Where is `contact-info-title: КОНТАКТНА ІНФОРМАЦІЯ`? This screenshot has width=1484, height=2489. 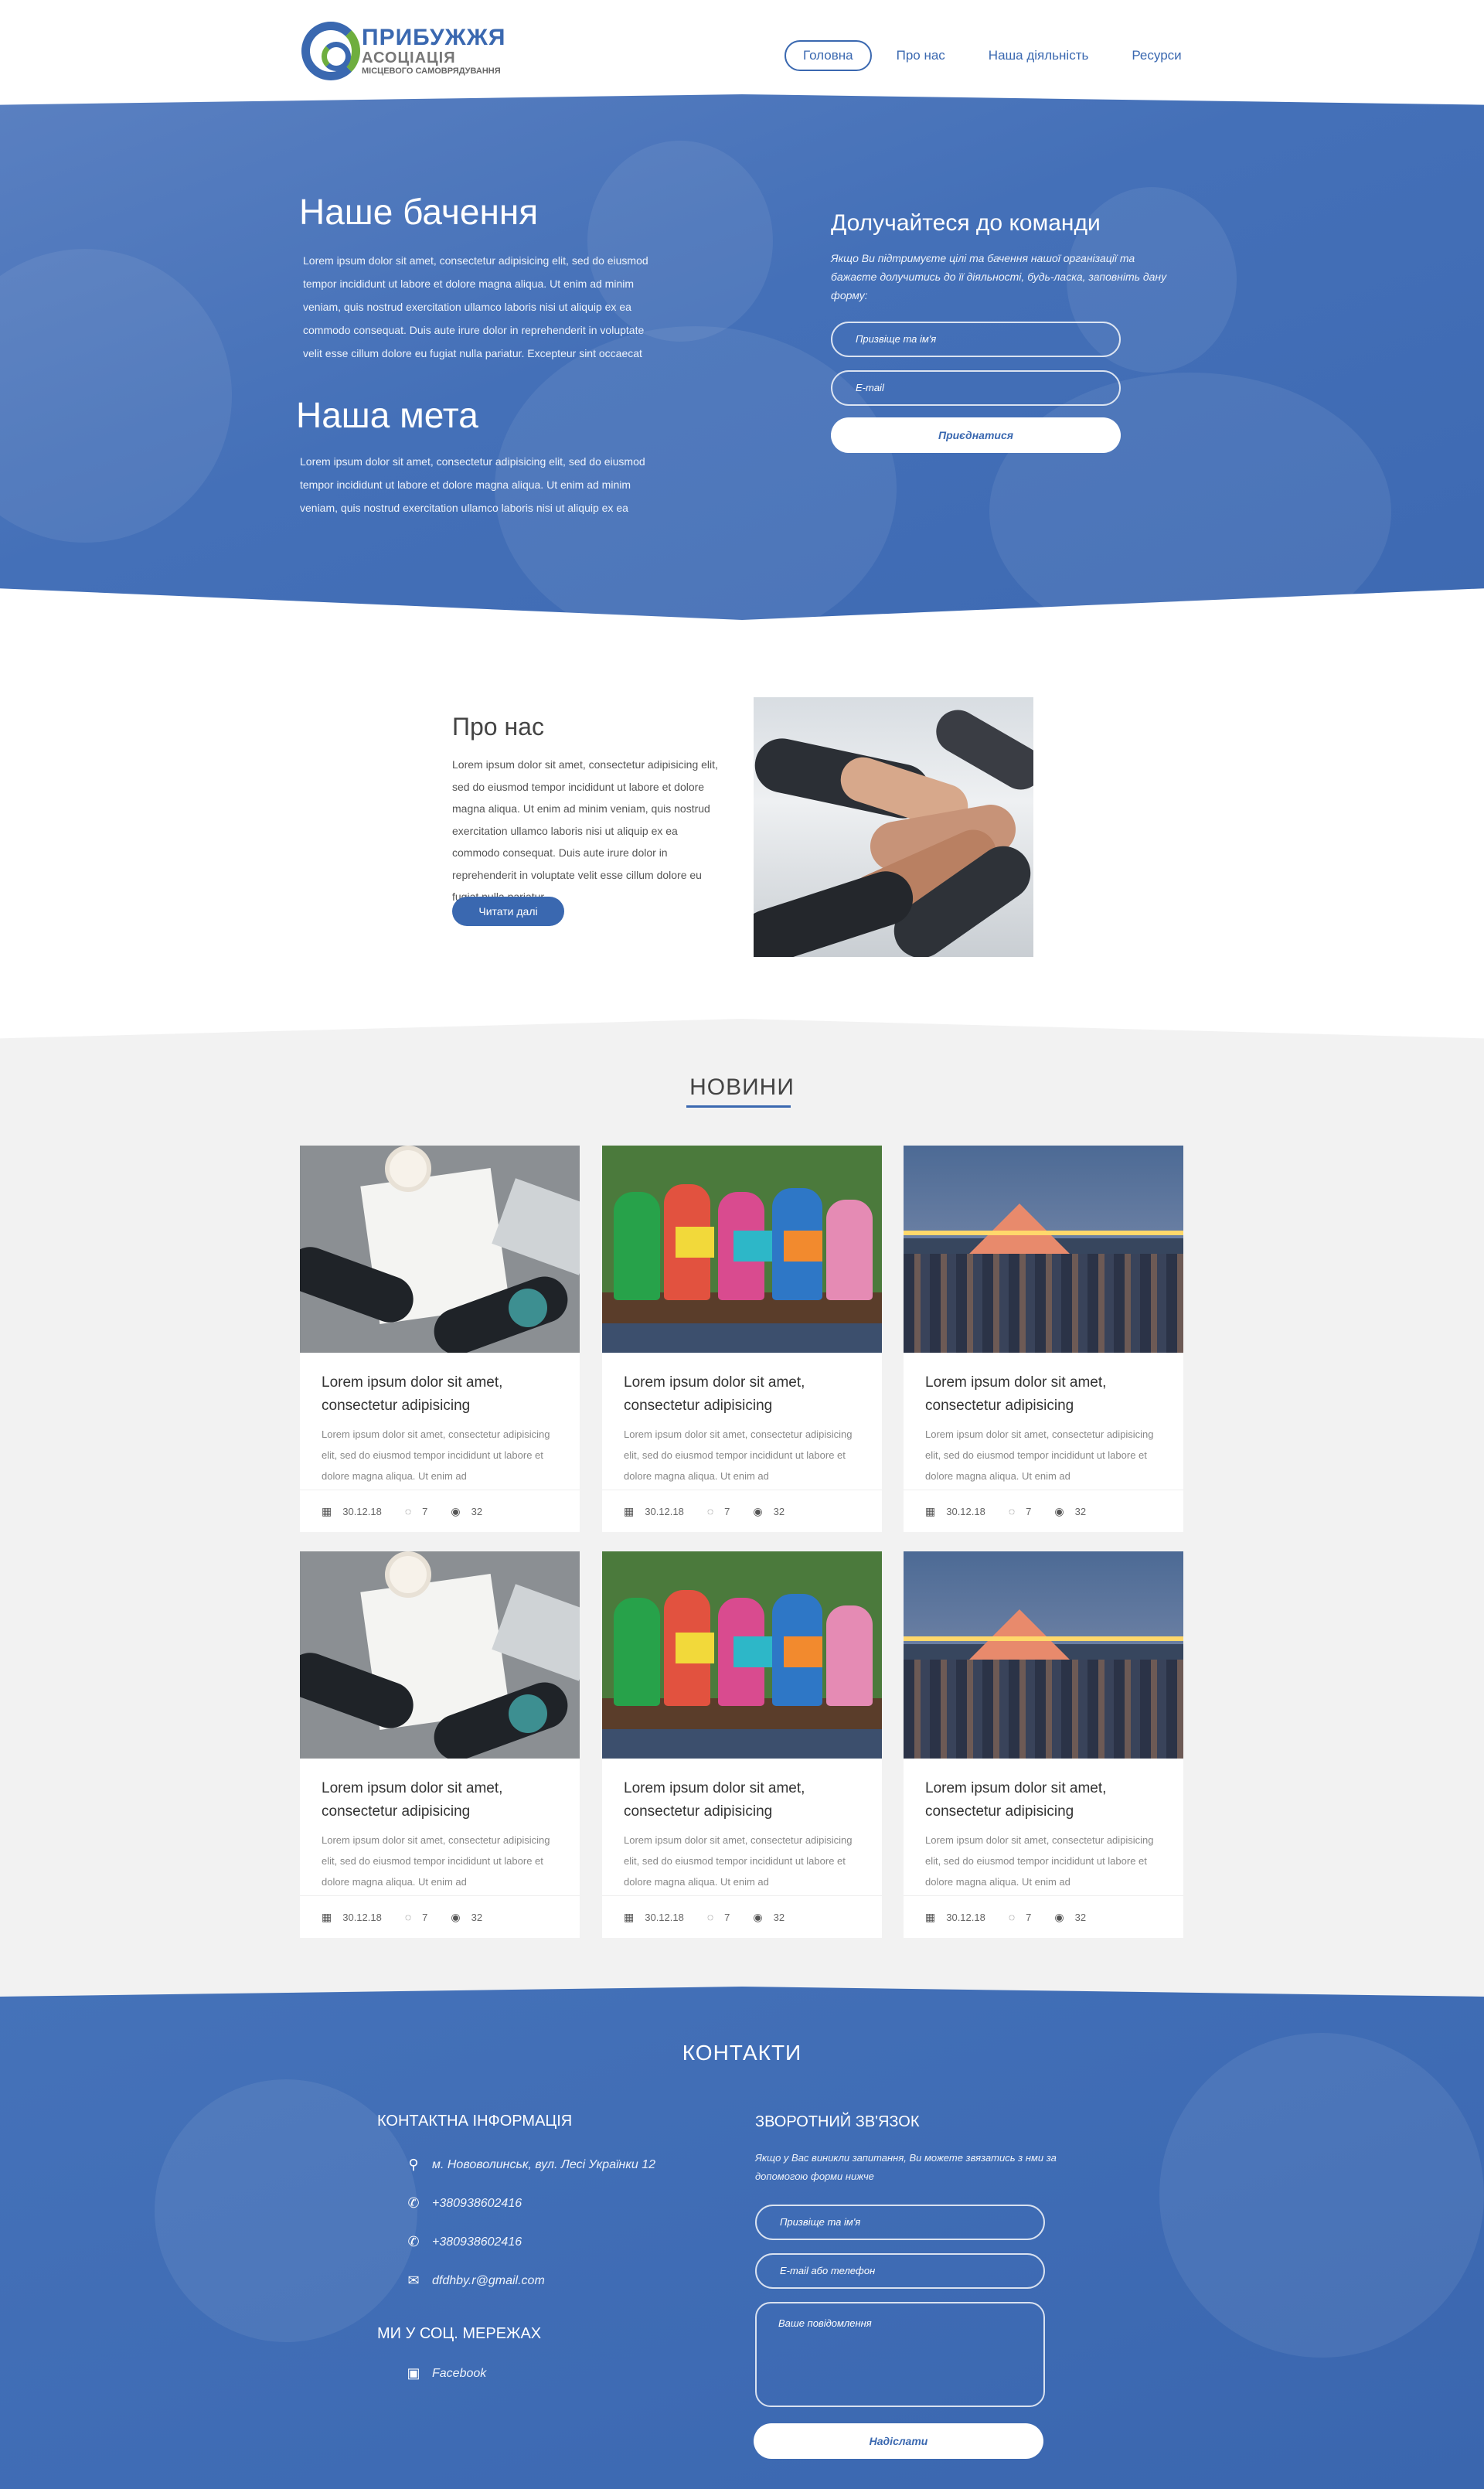 contact-info-title: КОНТАКТНА ІНФОРМАЦІЯ is located at coordinates (475, 2121).